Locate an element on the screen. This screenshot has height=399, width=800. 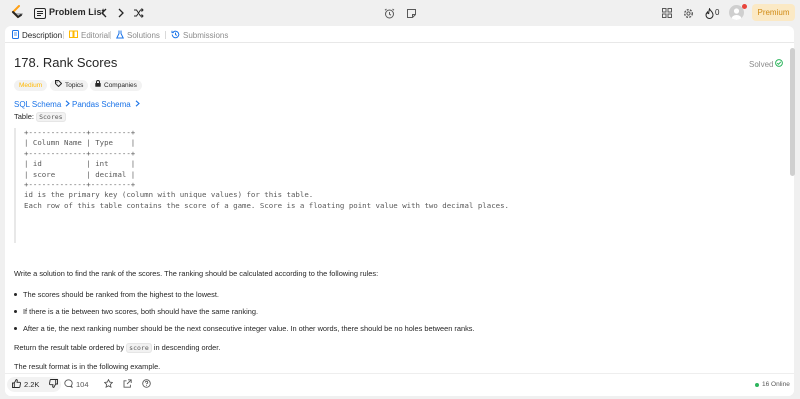
layout-grid-icon is located at coordinates (667, 13).